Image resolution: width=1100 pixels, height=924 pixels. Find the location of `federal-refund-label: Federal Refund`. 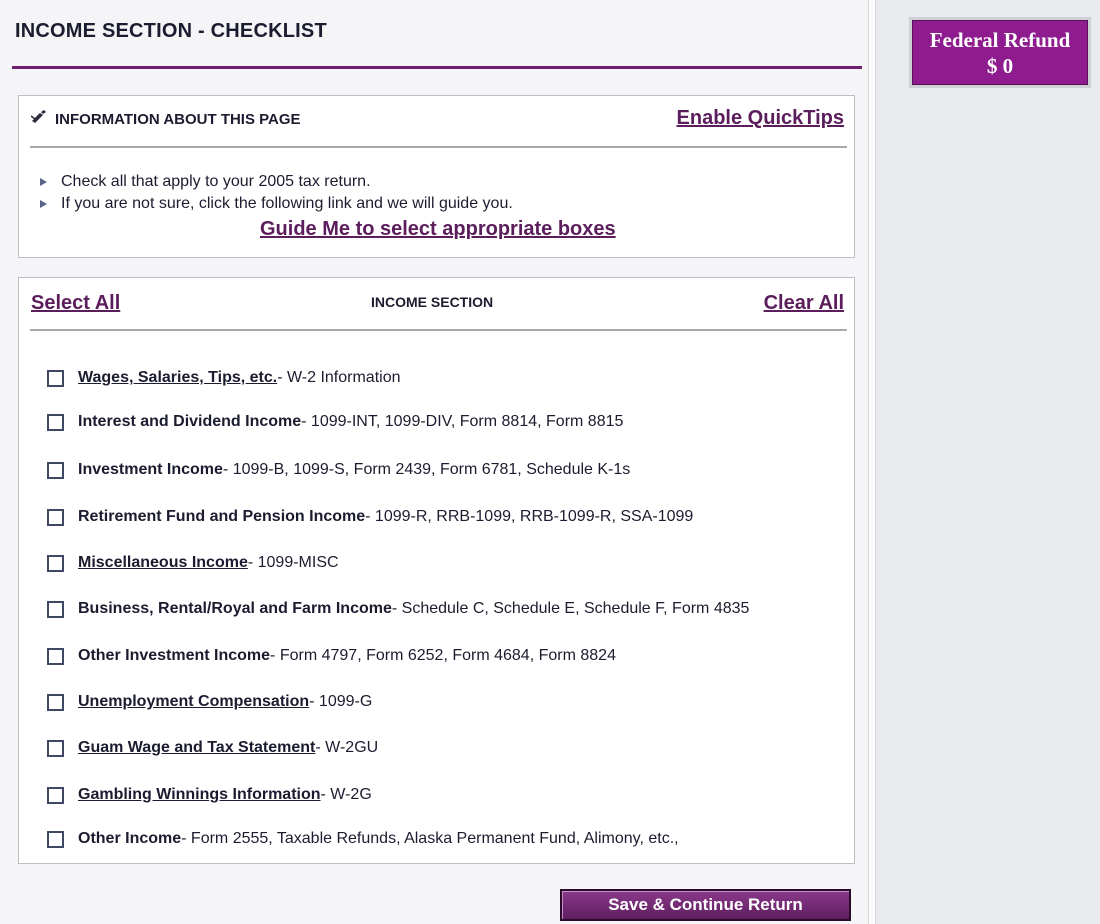

federal-refund-label: Federal Refund is located at coordinates (1000, 39).